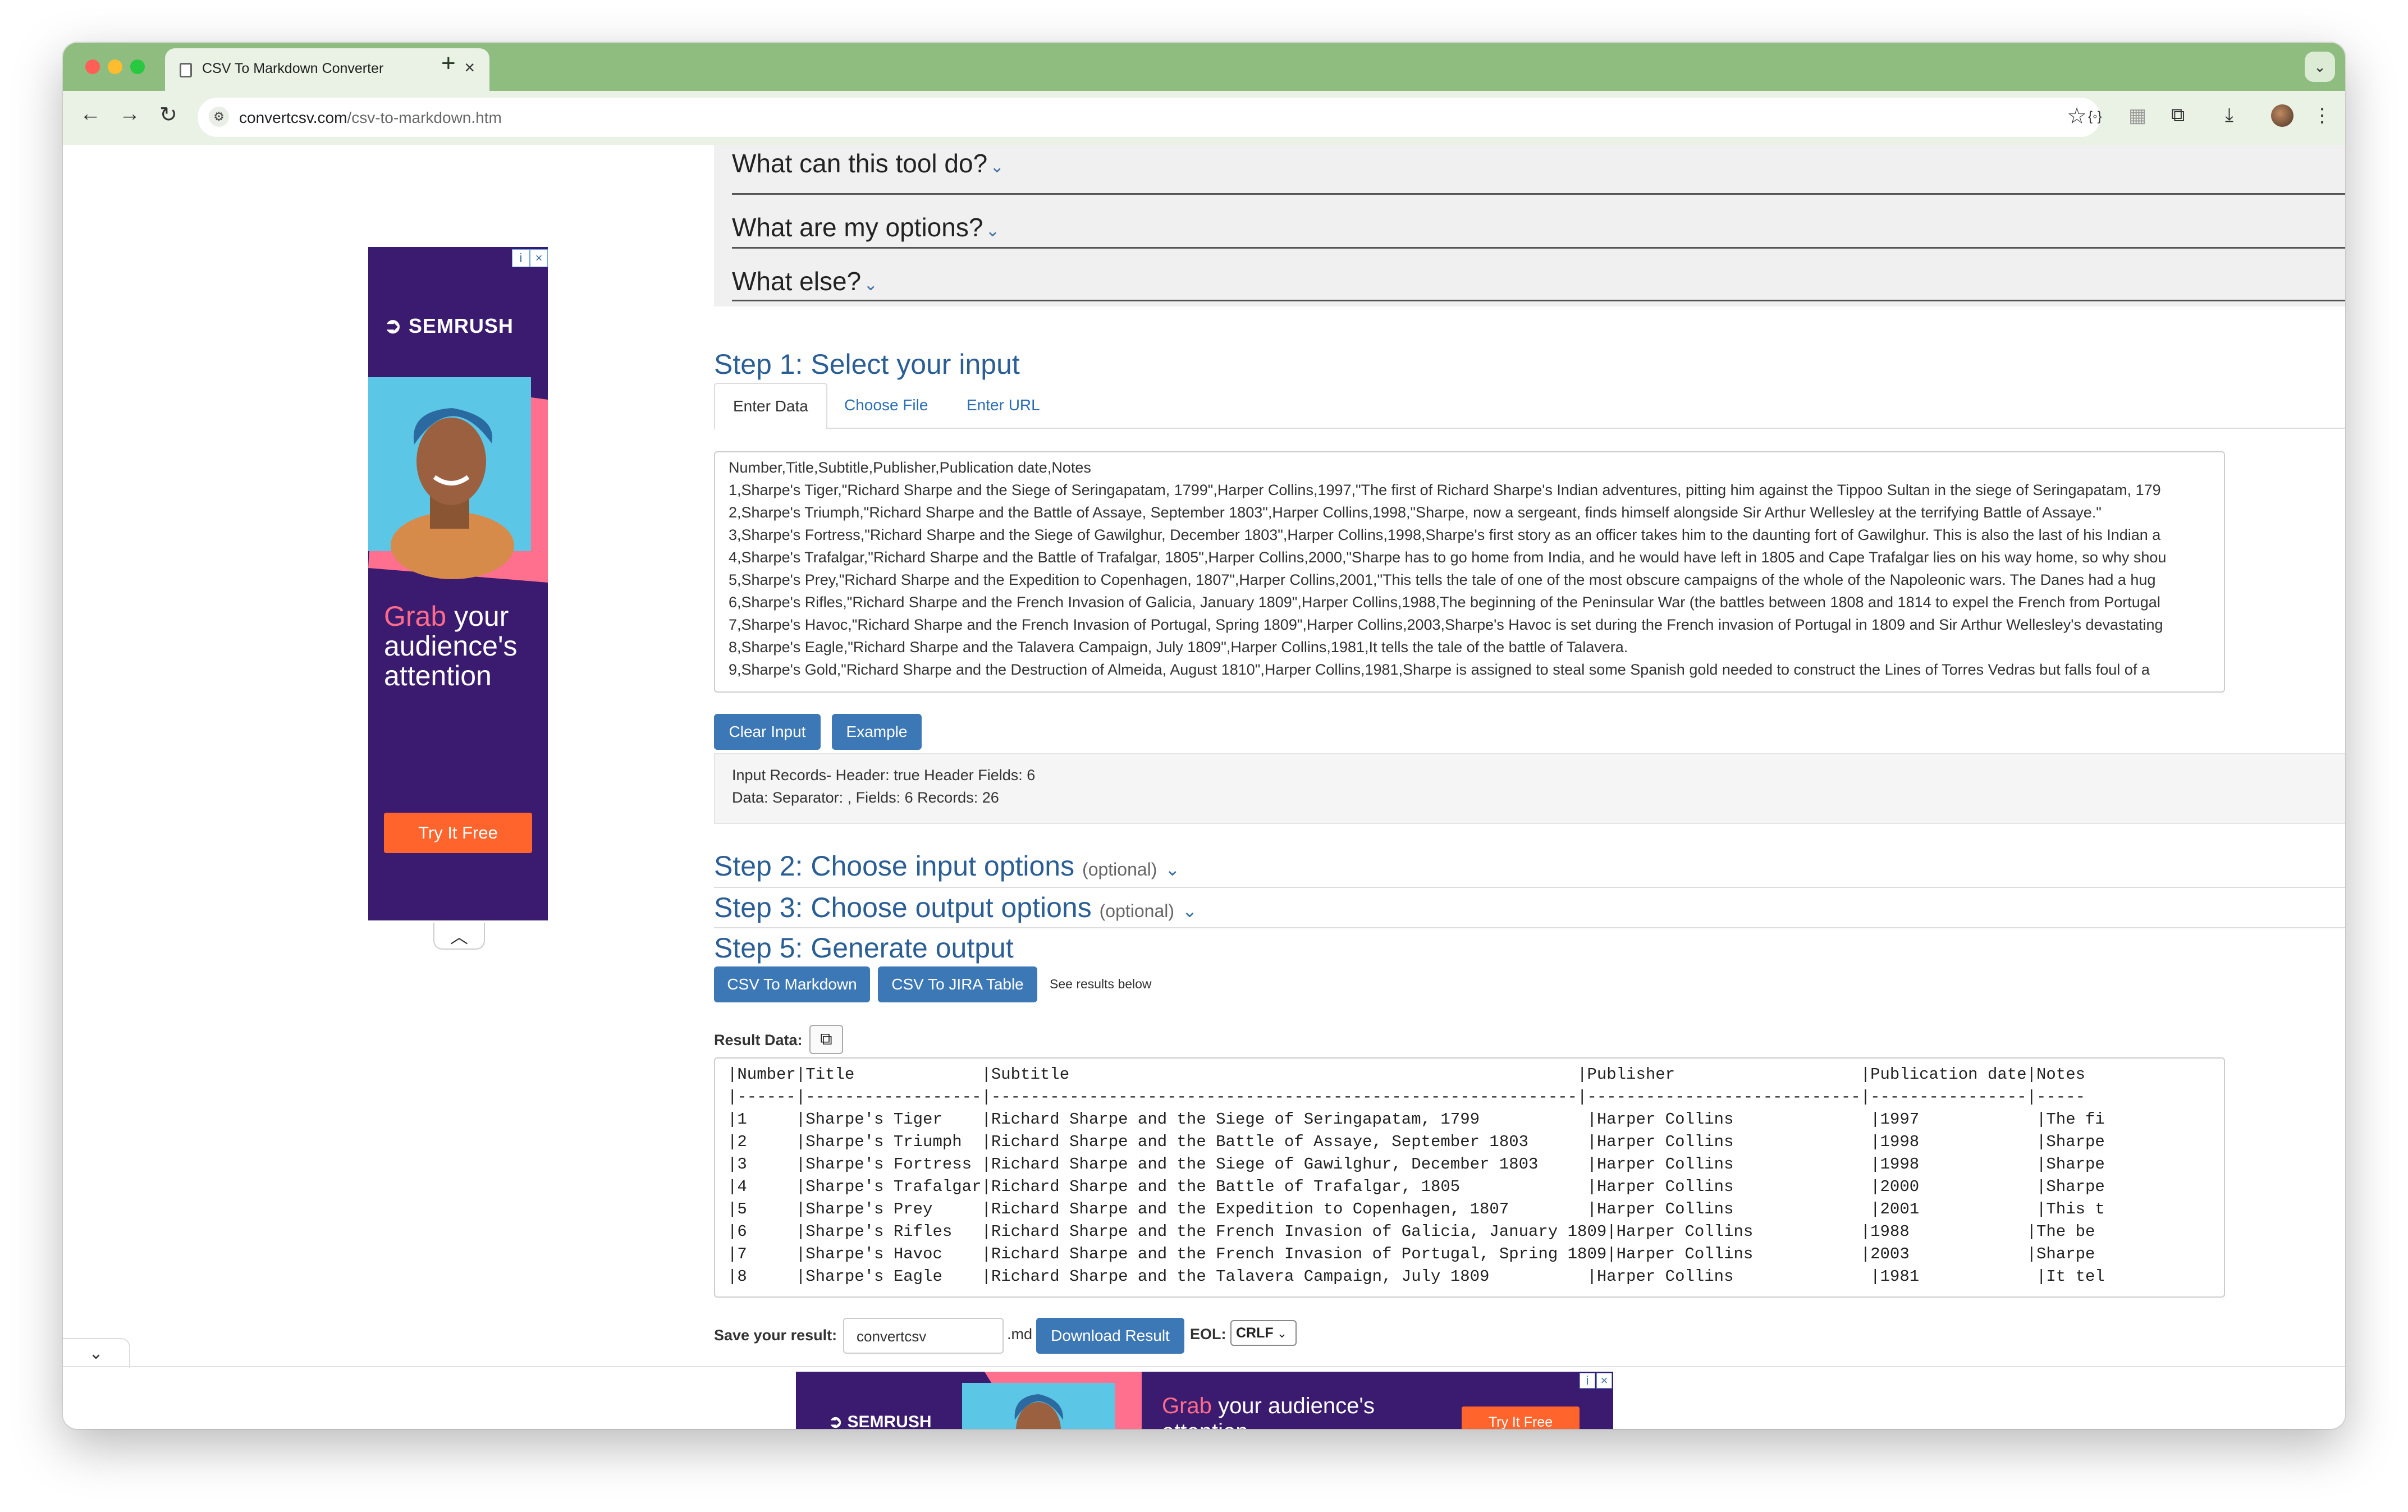  What do you see at coordinates (867, 364) in the screenshot?
I see `step1-heading: Step 1: Select your input` at bounding box center [867, 364].